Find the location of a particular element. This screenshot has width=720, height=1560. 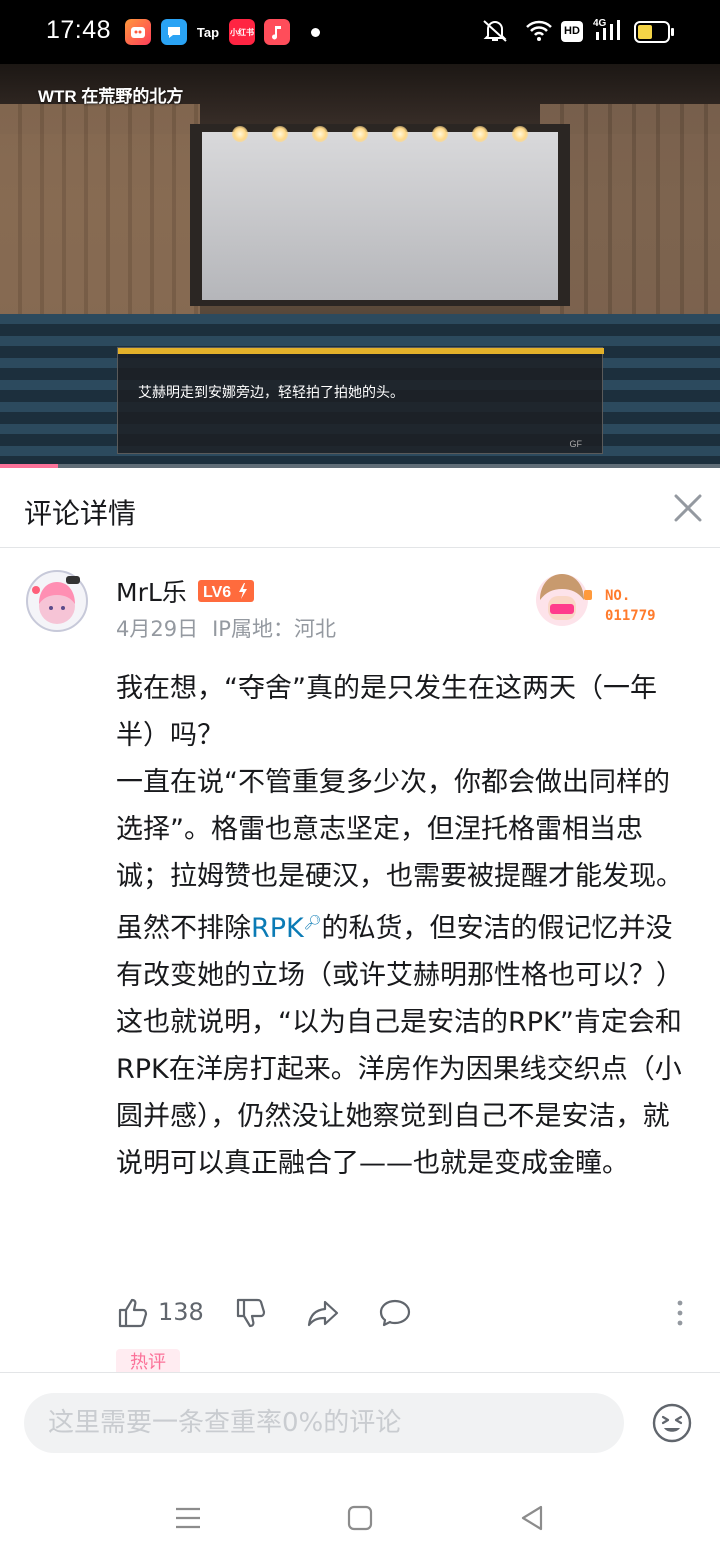

recent-apps-button is located at coordinates (188, 1518).